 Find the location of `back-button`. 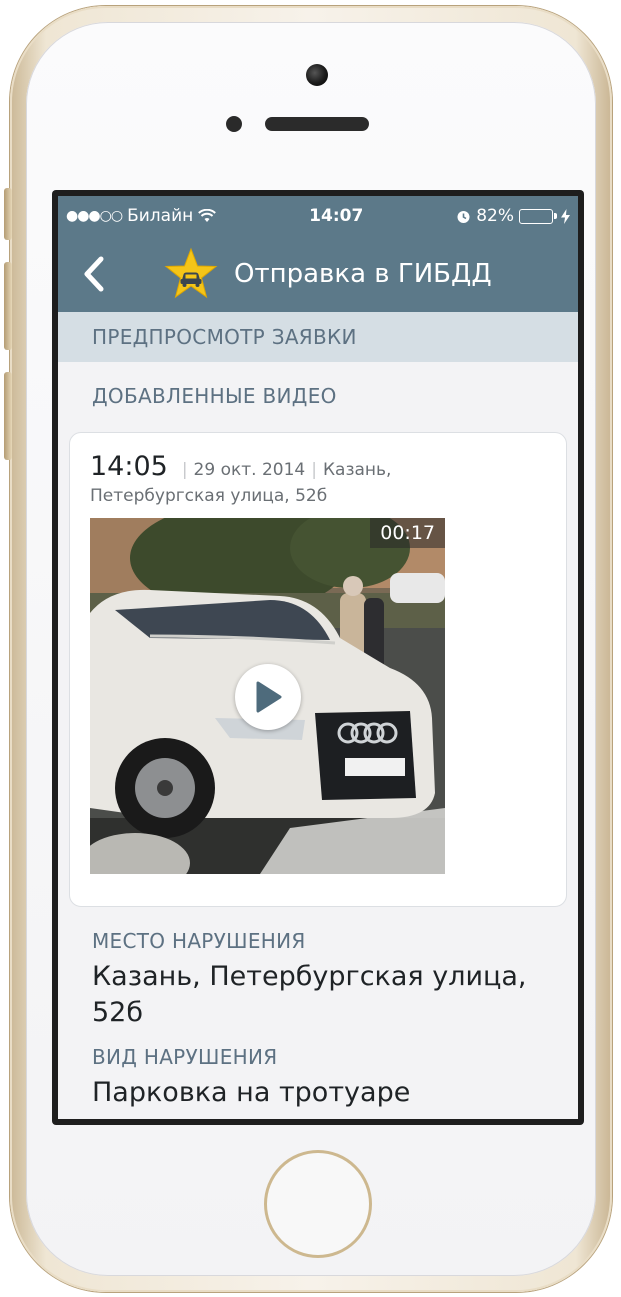

back-button is located at coordinates (94, 274).